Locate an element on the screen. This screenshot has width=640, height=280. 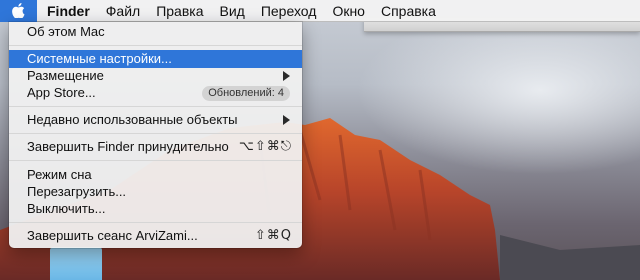
menu-file: Файл is located at coordinates (123, 11).